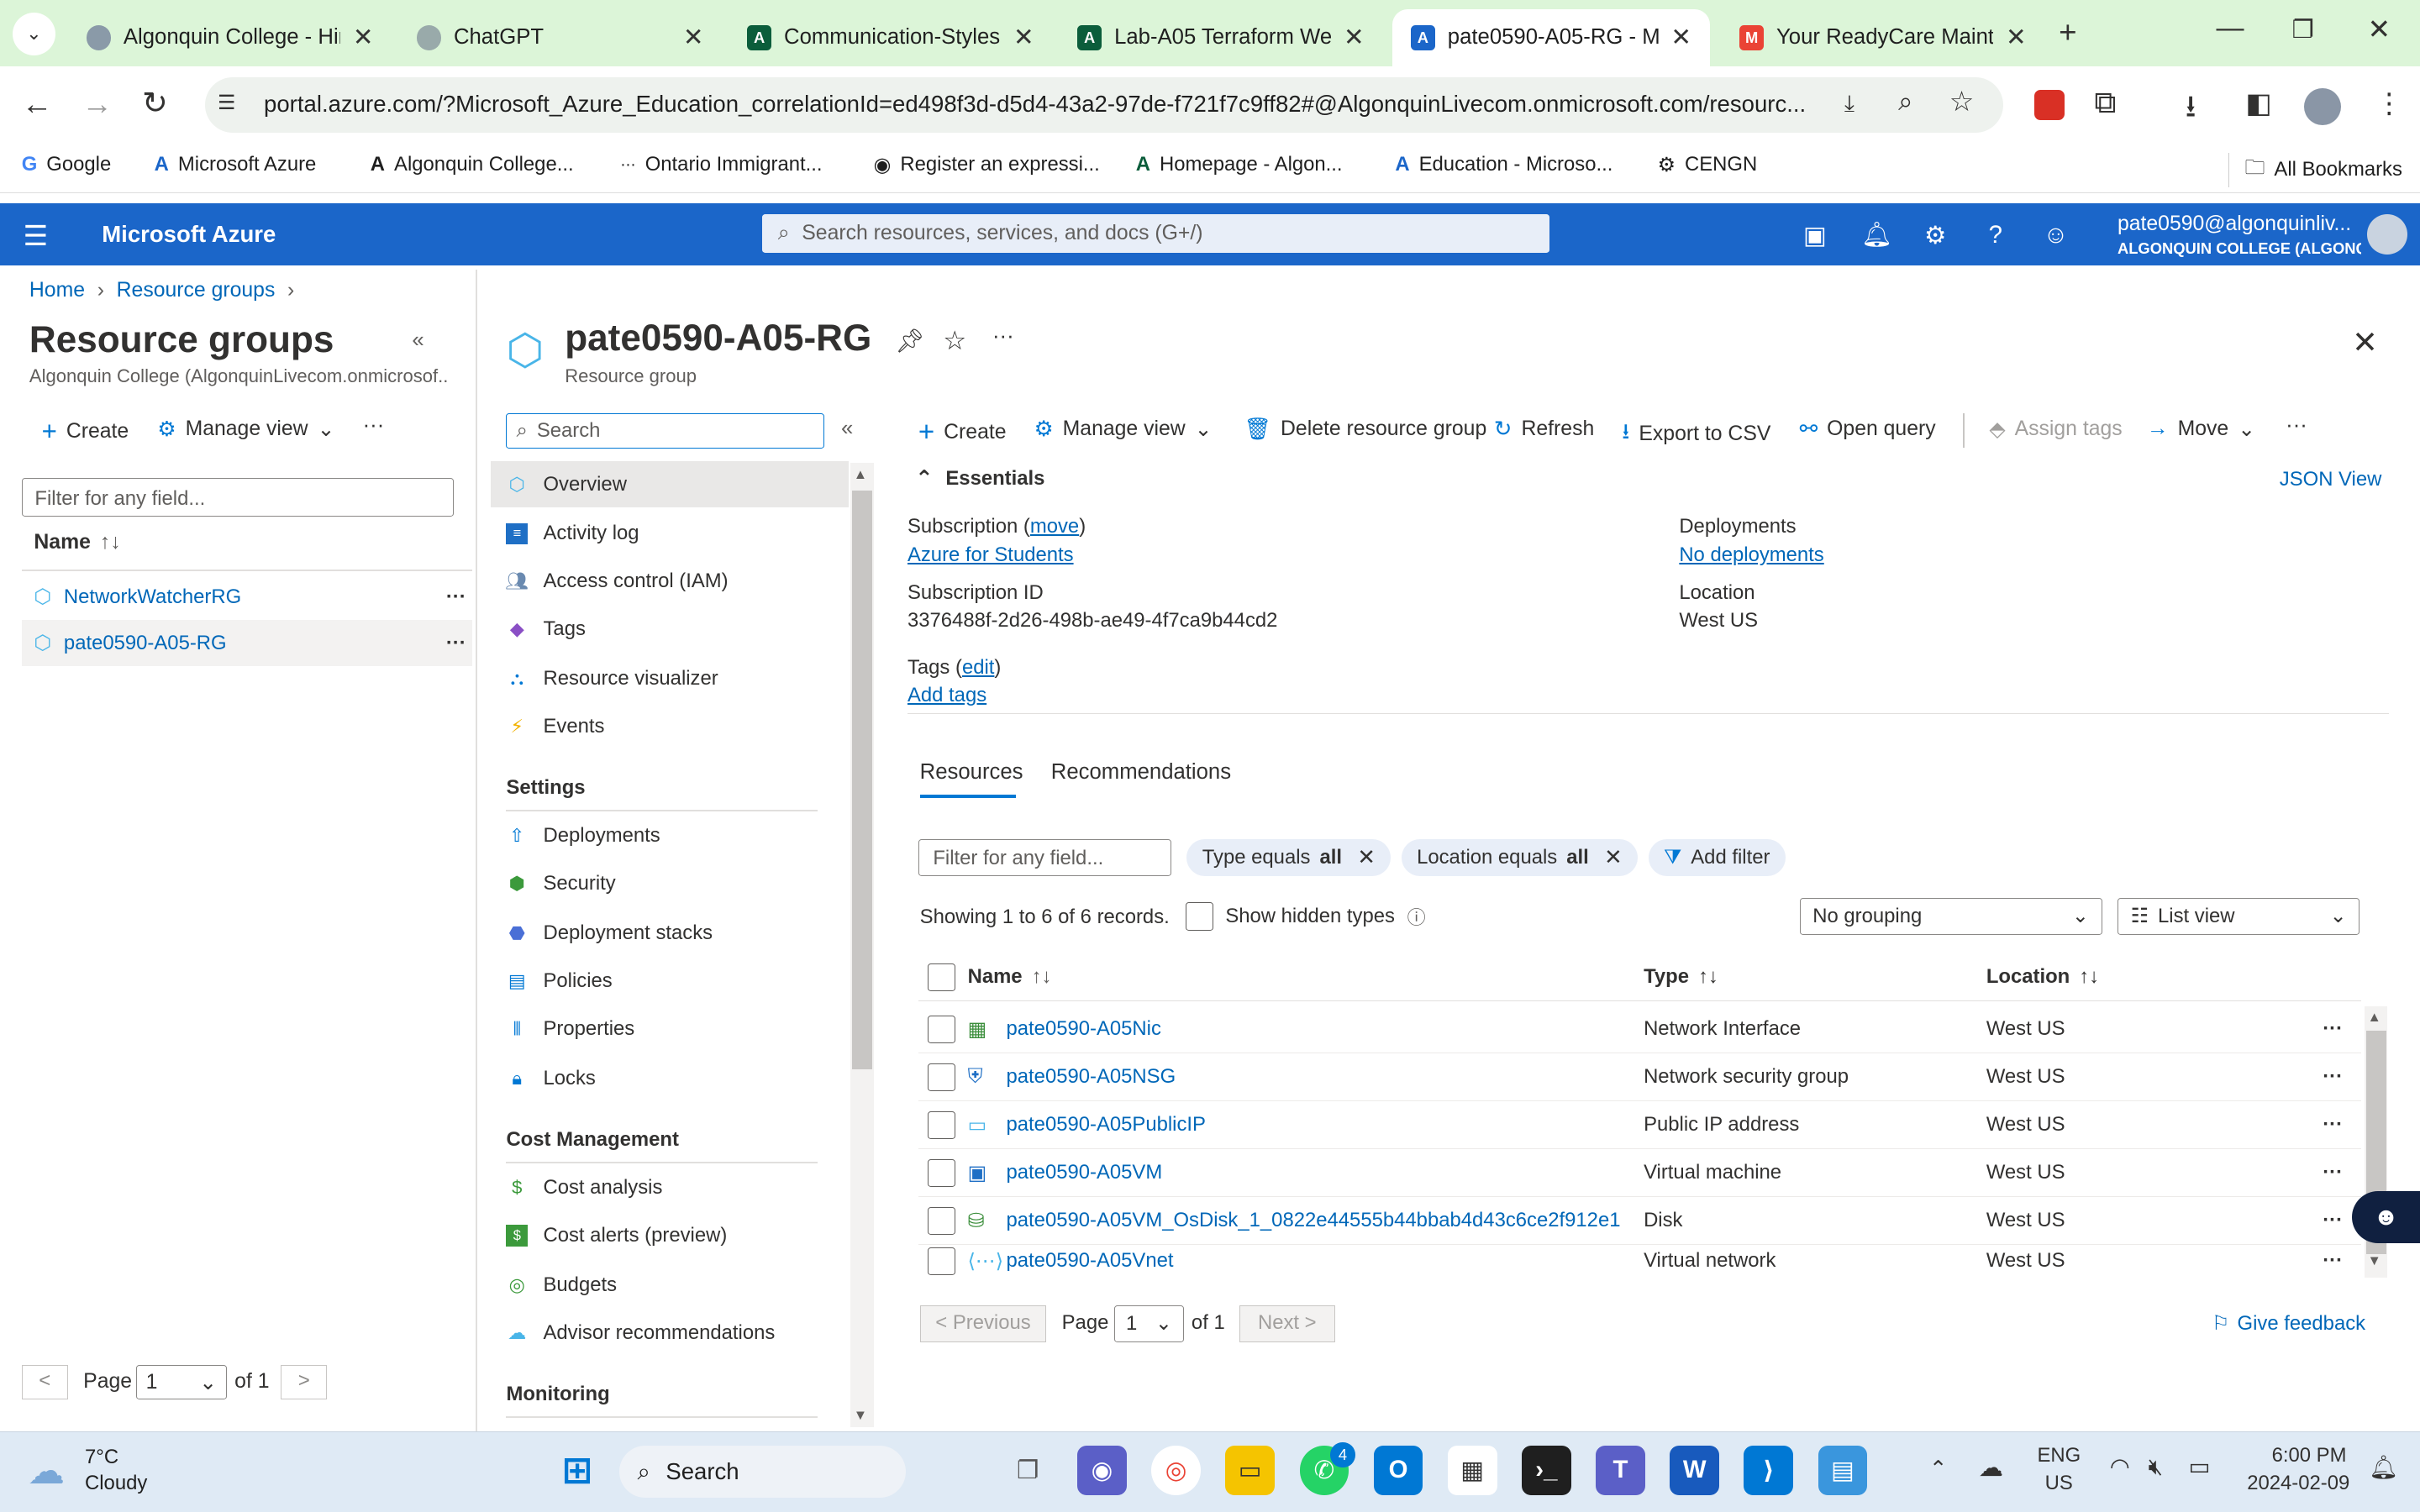  Describe the element at coordinates (1287, 1323) in the screenshot. I see `next-page-button: Next >` at that location.